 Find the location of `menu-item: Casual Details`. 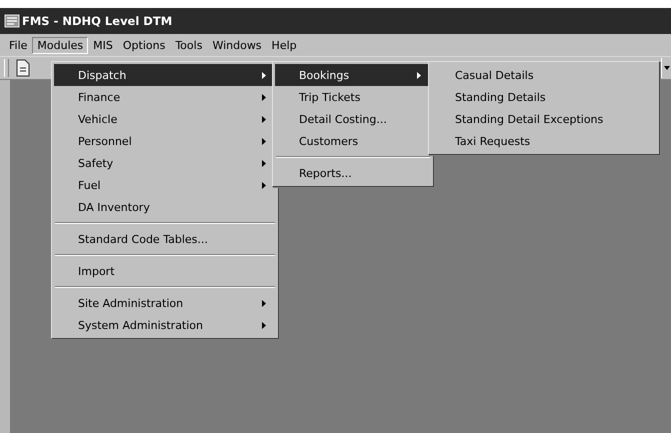

menu-item: Casual Details is located at coordinates (544, 75).